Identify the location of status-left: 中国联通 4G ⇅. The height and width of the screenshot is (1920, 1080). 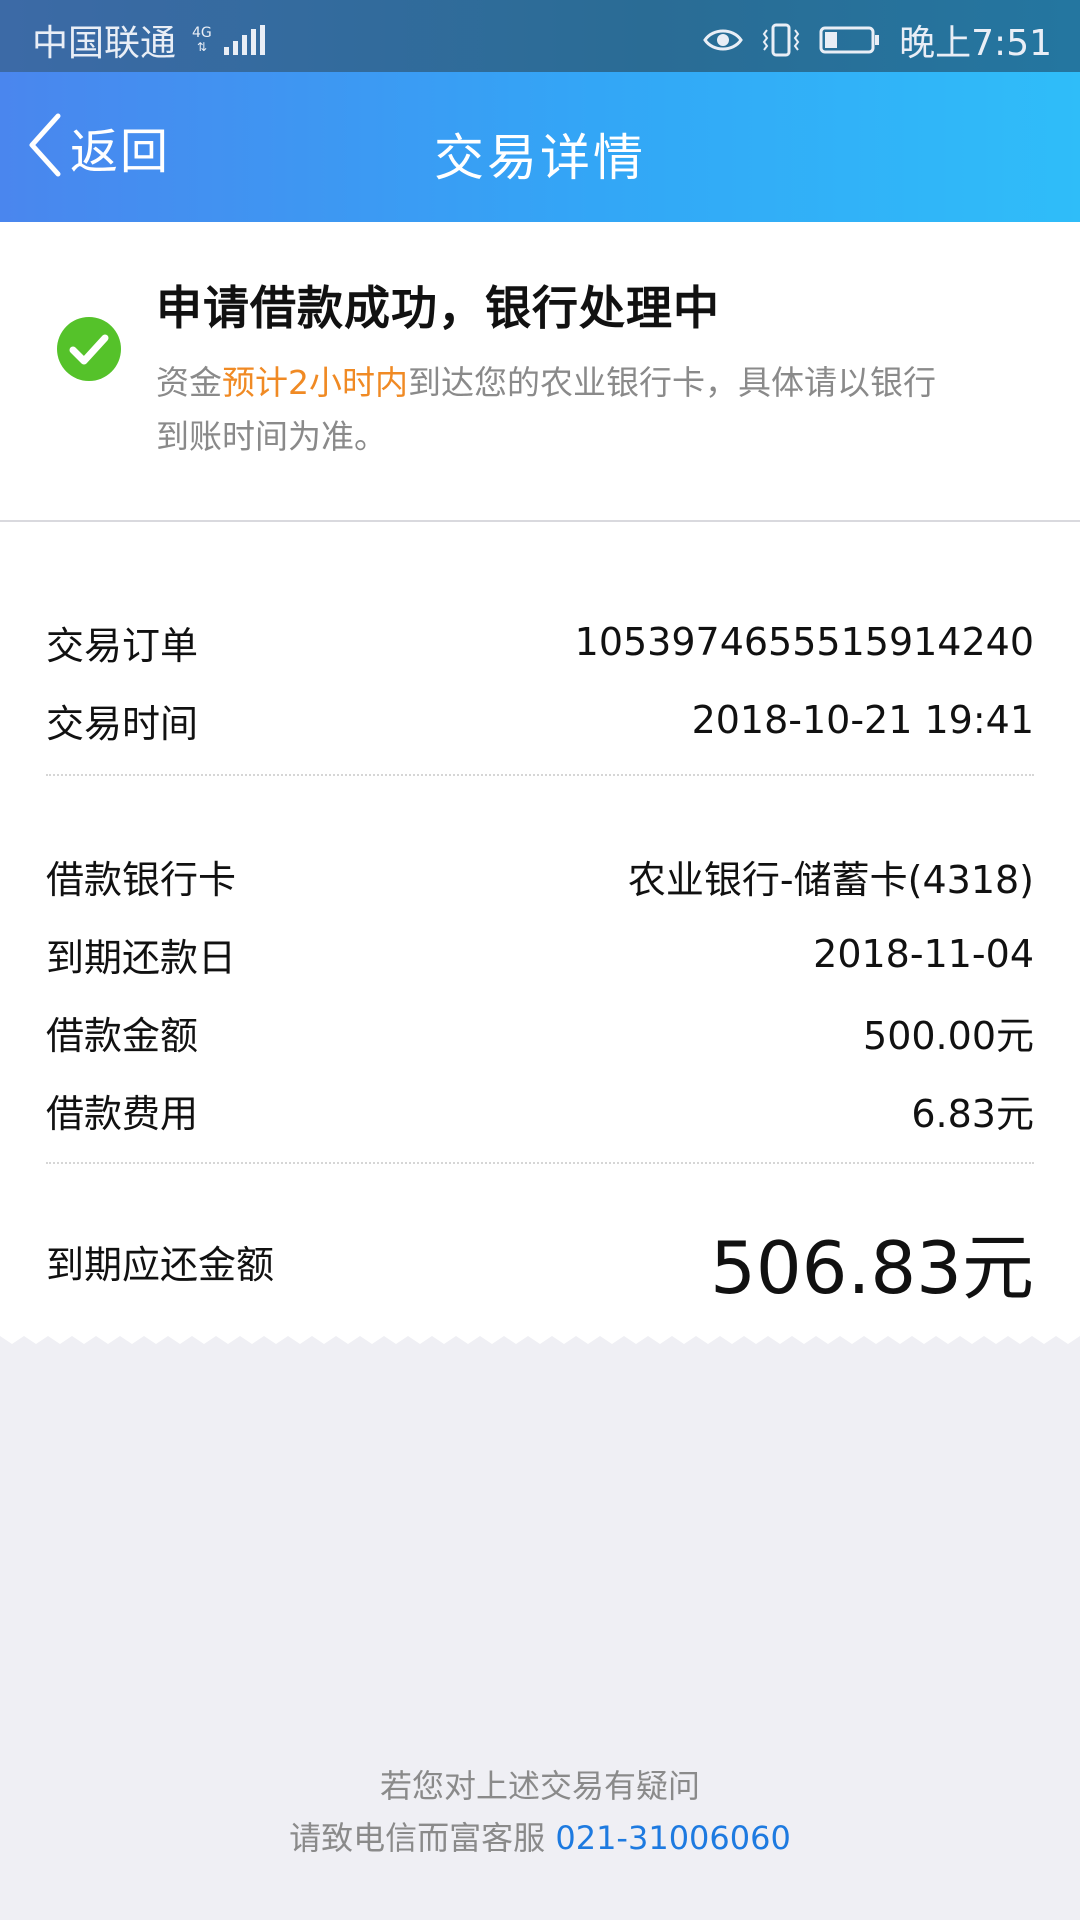
(148, 40).